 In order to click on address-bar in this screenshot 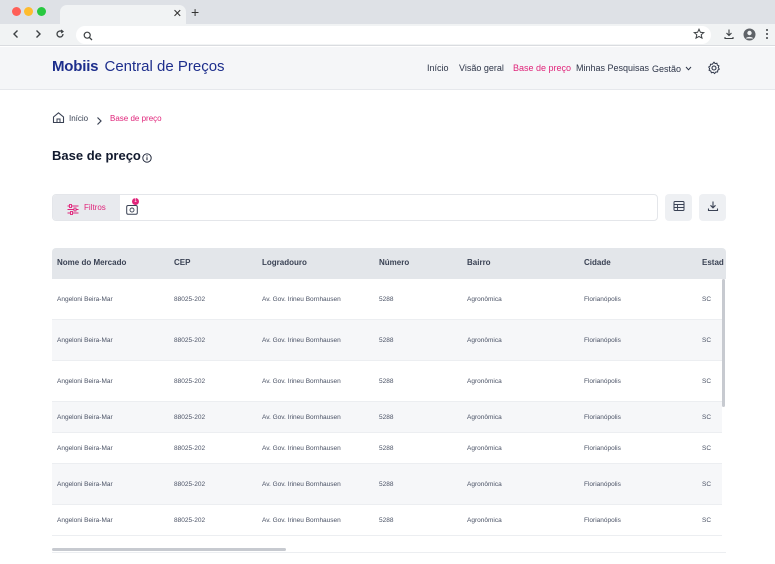, I will do `click(393, 35)`.